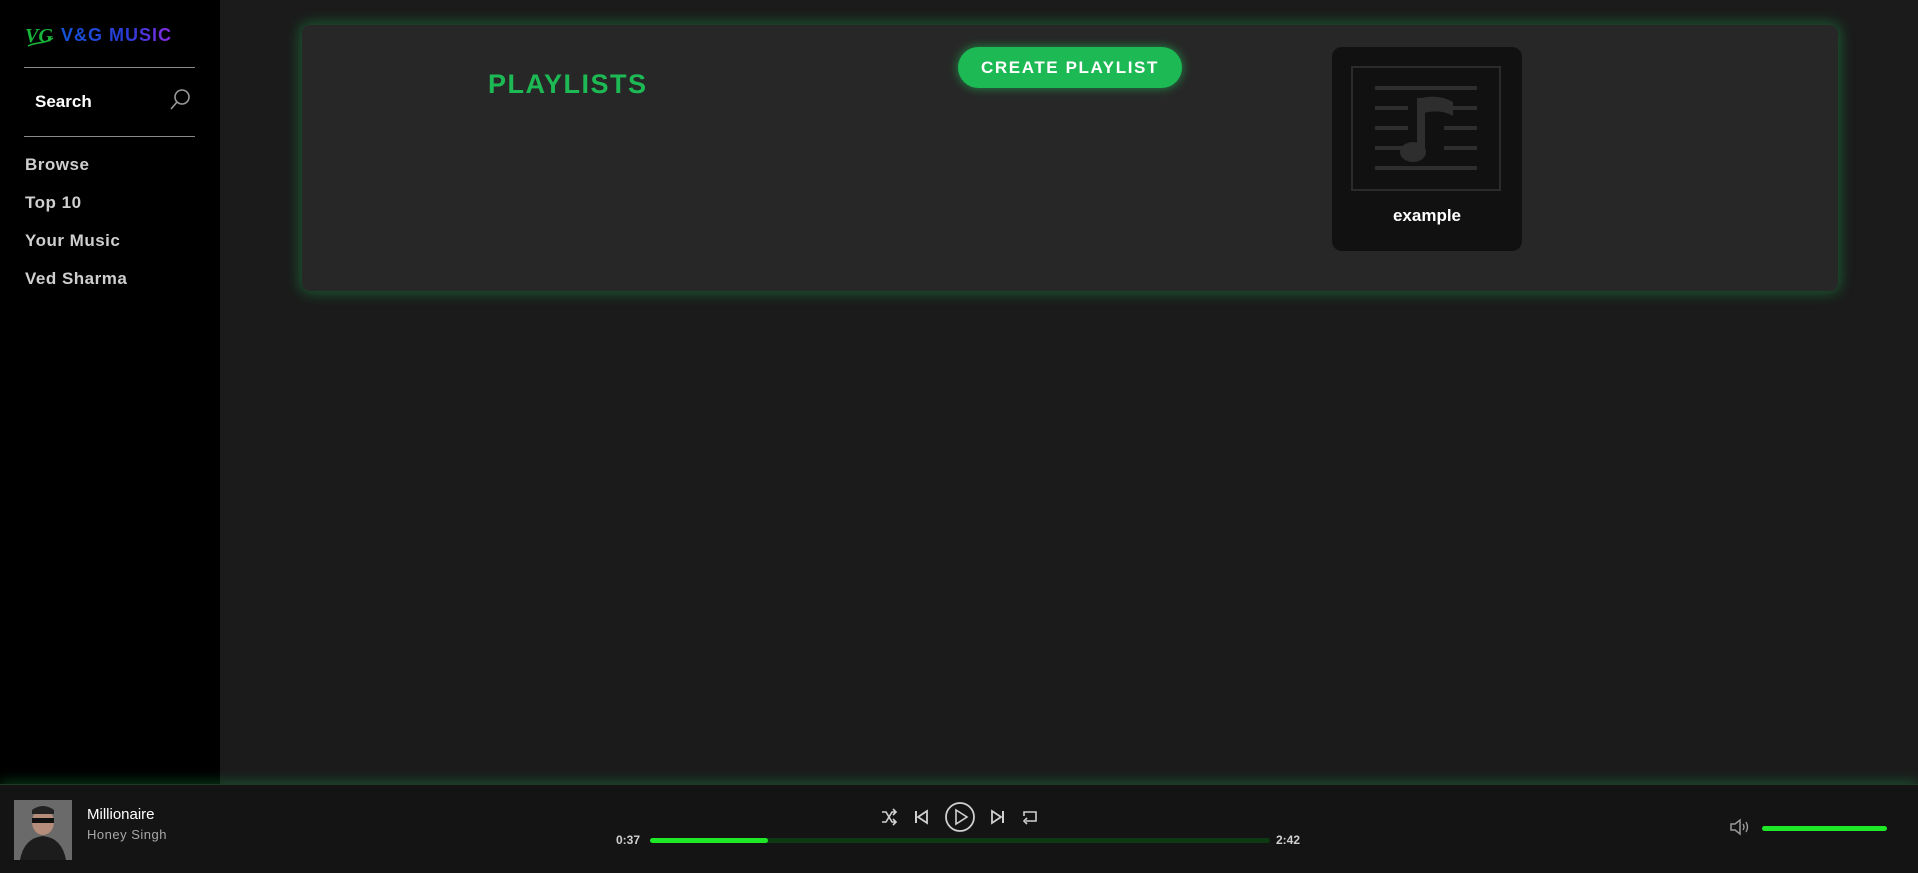  What do you see at coordinates (181, 100) in the screenshot?
I see `search-icon` at bounding box center [181, 100].